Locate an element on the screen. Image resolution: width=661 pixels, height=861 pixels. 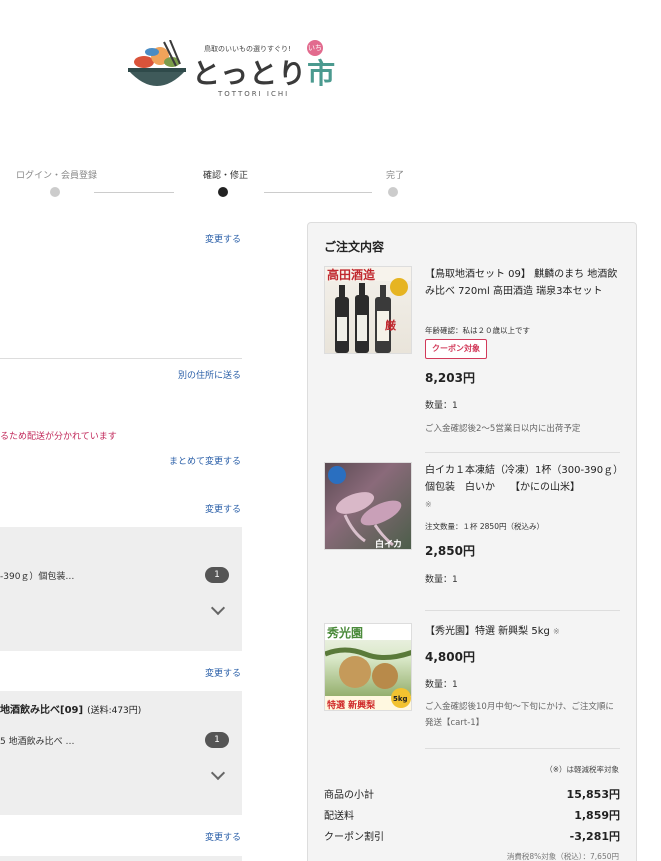
step-confirm-label: 確認・修正 is located at coordinates (226, 176).